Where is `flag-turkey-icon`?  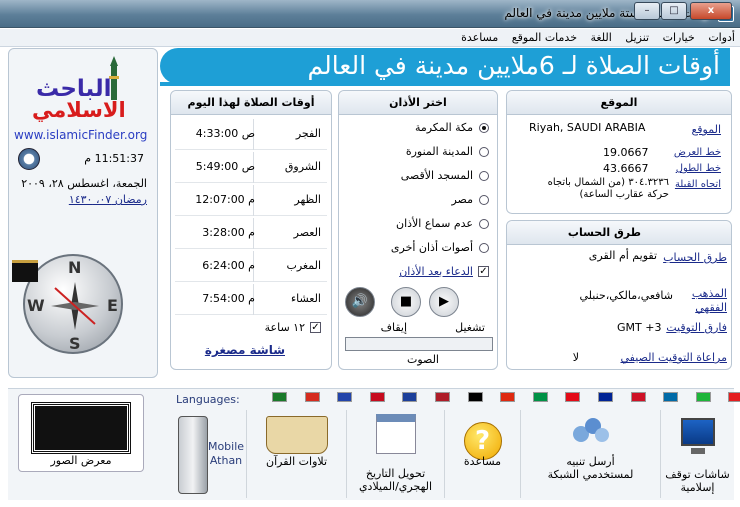 flag-turkey-icon is located at coordinates (572, 397).